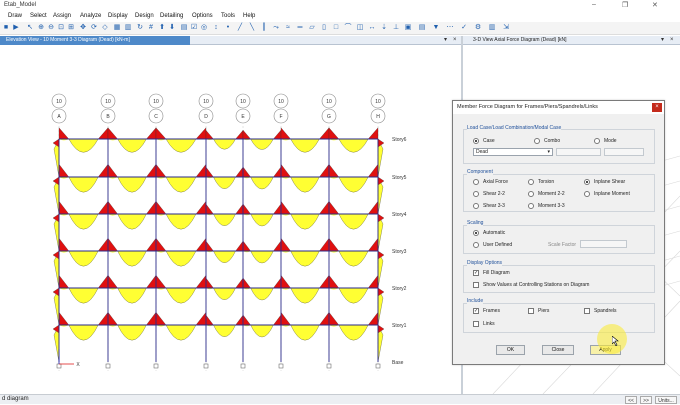 The image size is (680, 405). Describe the element at coordinates (216, 28) in the screenshot. I see `move-icon: ↕` at that location.